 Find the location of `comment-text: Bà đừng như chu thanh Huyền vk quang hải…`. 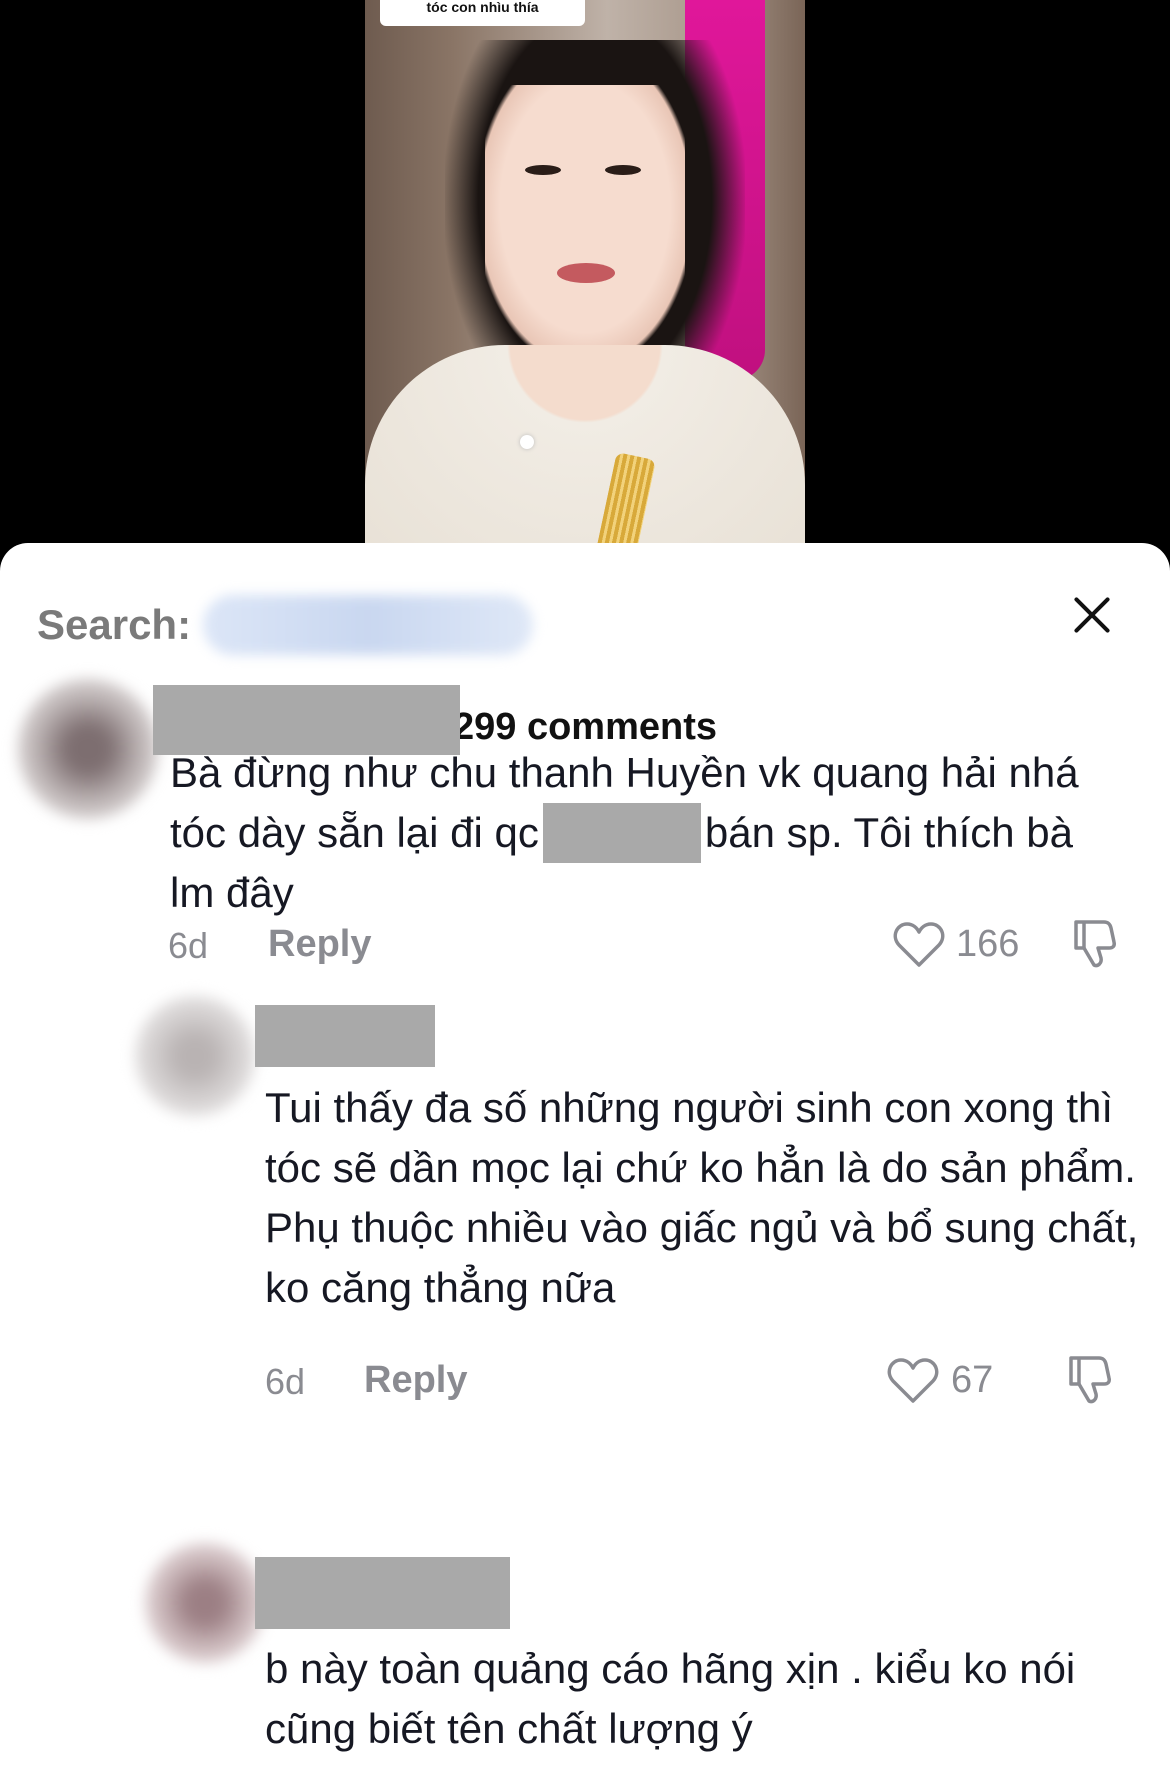

comment-text: Bà đừng như chu thanh Huyền vk quang hải… is located at coordinates (640, 833).